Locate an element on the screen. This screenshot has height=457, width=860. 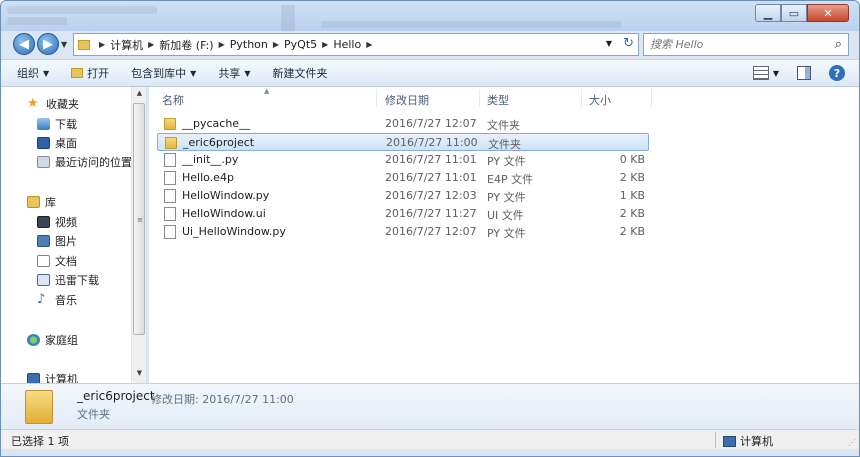
change-view-icon is located at coordinates (760, 73).